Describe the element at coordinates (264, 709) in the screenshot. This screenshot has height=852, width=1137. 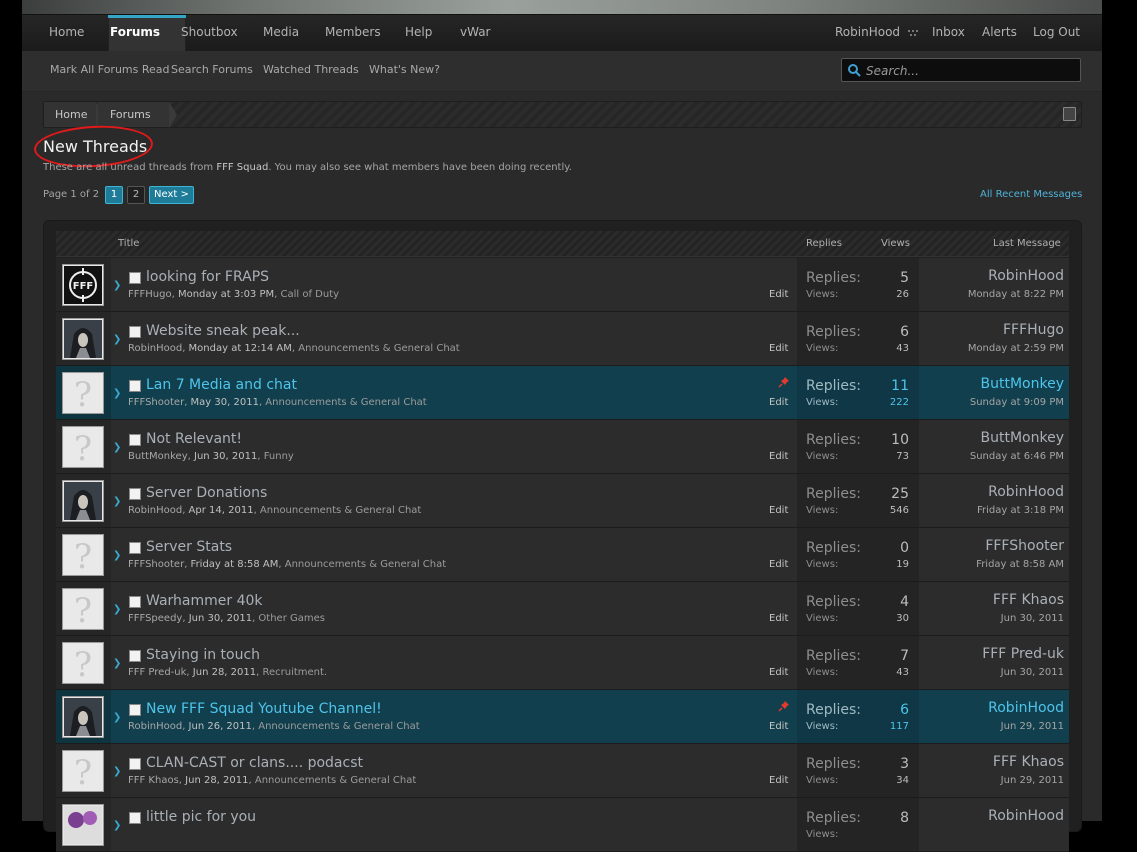
I see `thread-title-link: New FFF Squad Youtube Channel!` at that location.